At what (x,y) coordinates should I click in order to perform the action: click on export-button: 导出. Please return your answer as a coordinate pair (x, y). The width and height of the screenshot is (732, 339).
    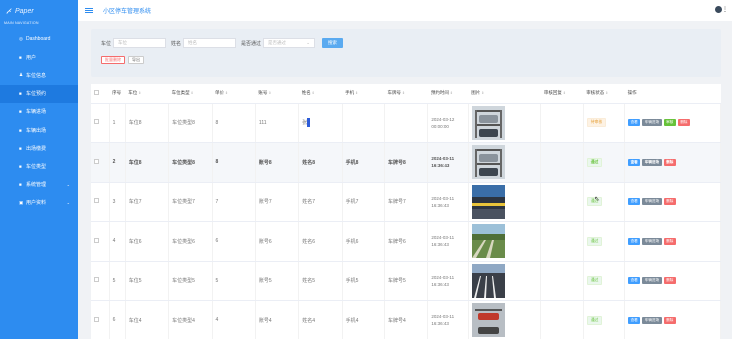
    Looking at the image, I should click on (136, 60).